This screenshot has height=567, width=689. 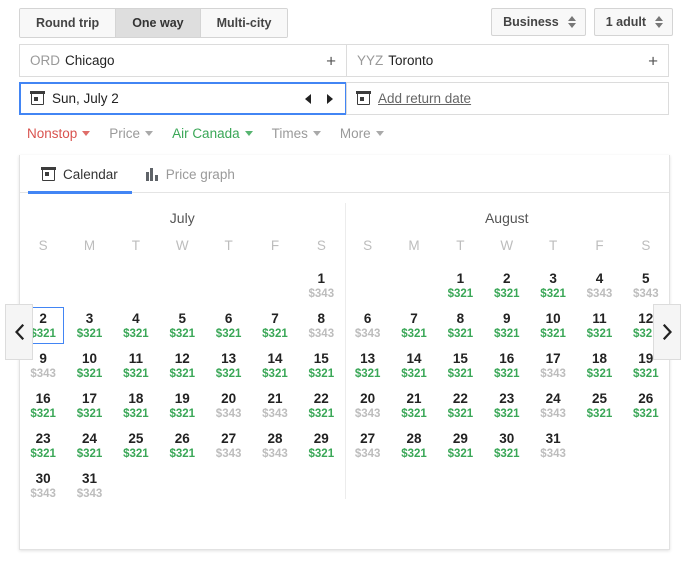 I want to click on day-cell-inner: 7 $321, so click(x=275, y=325).